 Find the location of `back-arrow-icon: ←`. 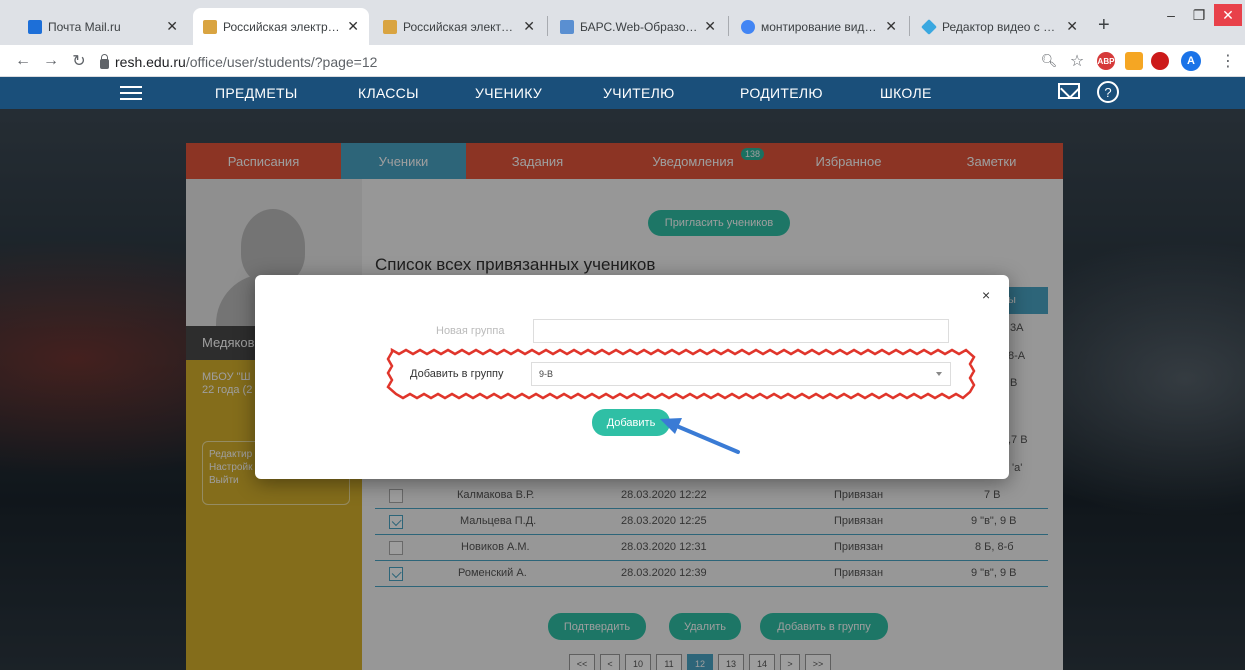

back-arrow-icon: ← is located at coordinates (23, 61).